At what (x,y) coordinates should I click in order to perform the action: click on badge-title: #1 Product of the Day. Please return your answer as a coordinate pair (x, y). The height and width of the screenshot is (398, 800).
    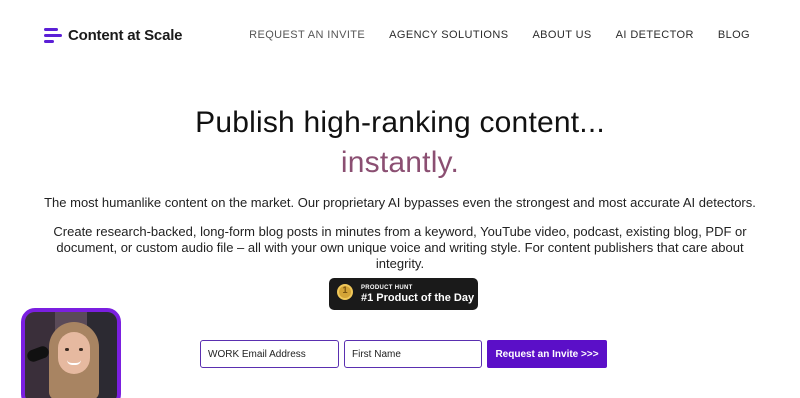
    Looking at the image, I should click on (418, 297).